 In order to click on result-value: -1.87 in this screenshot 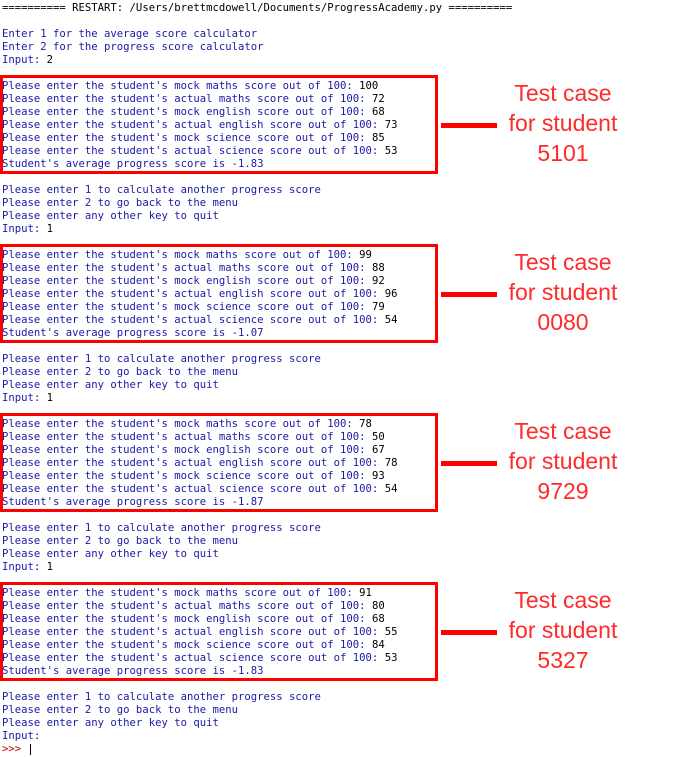, I will do `click(247, 502)`.